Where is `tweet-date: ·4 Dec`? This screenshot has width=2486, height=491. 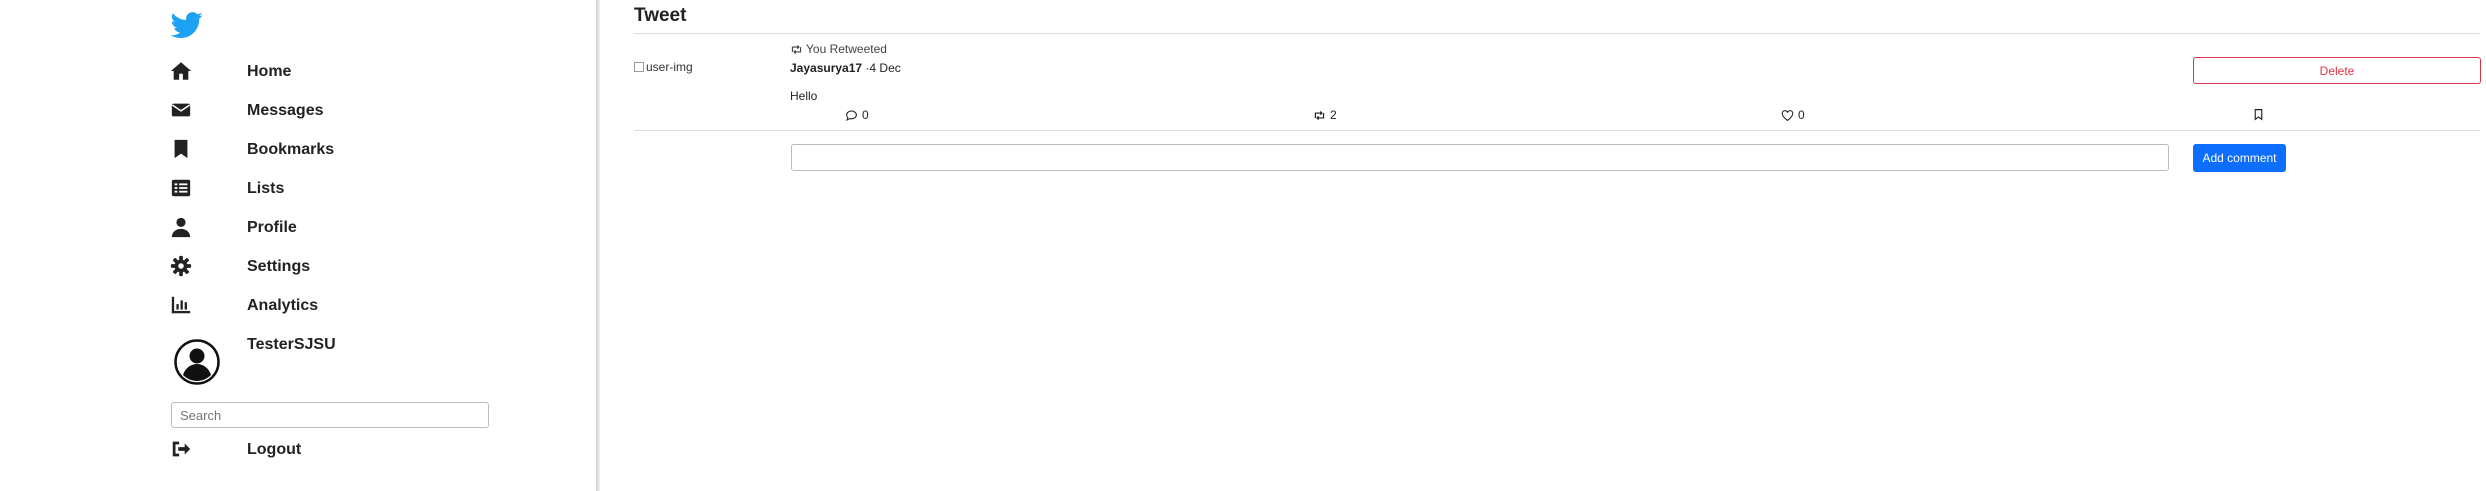
tweet-date: ·4 Dec is located at coordinates (883, 68).